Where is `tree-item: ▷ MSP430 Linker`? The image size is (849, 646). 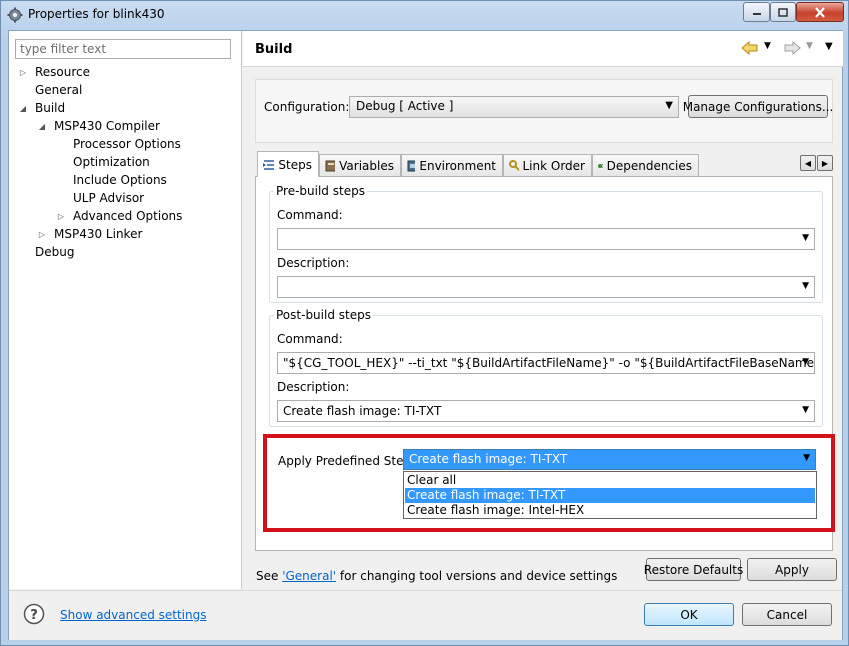
tree-item: ▷ MSP430 Linker is located at coordinates (89, 234).